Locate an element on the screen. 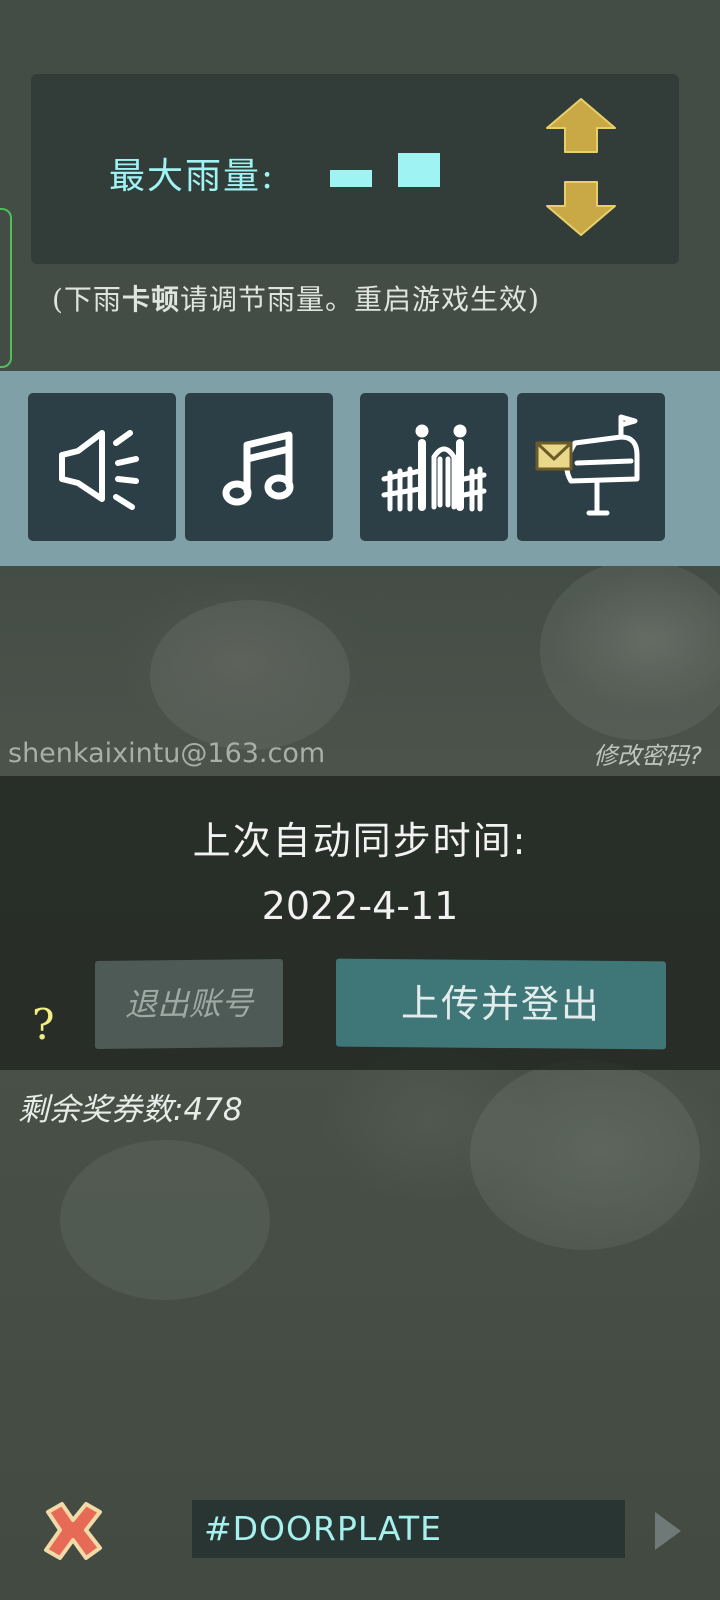 This screenshot has height=1600, width=720. mailbox-button is located at coordinates (591, 467).